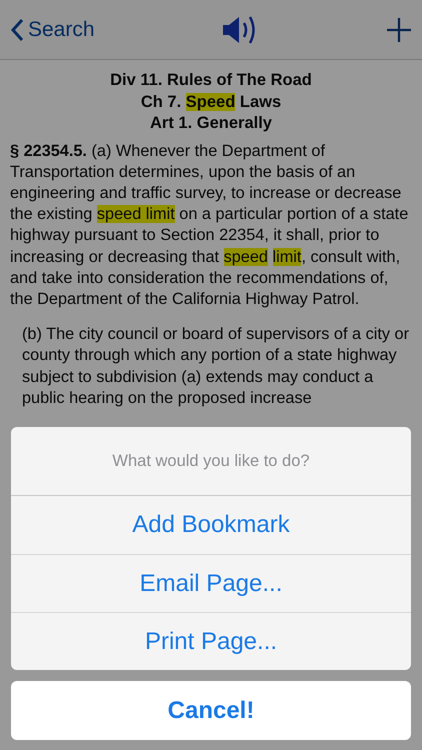 The height and width of the screenshot is (750, 422). Describe the element at coordinates (211, 461) in the screenshot. I see `sheet-title: What would you like to do?` at that location.